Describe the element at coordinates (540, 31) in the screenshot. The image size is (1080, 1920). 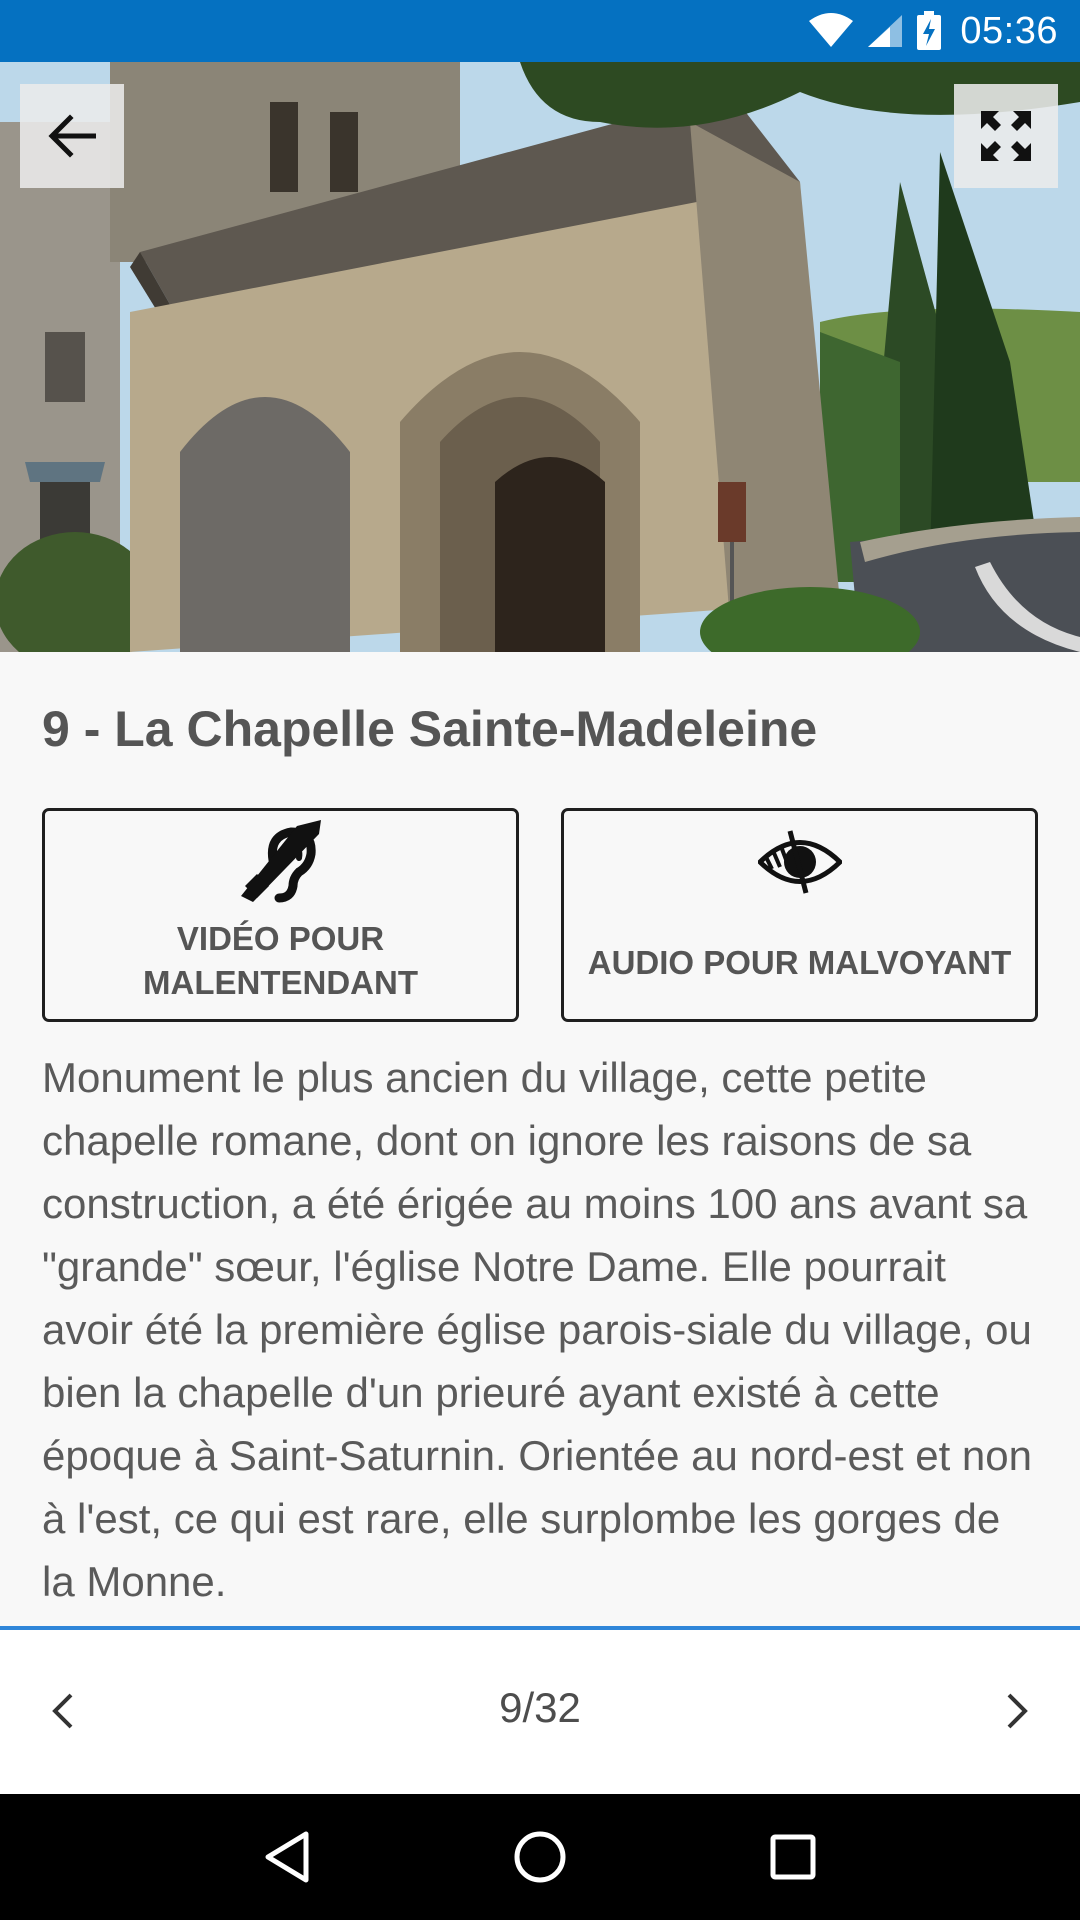
I see `status-bar: 05:36` at that location.